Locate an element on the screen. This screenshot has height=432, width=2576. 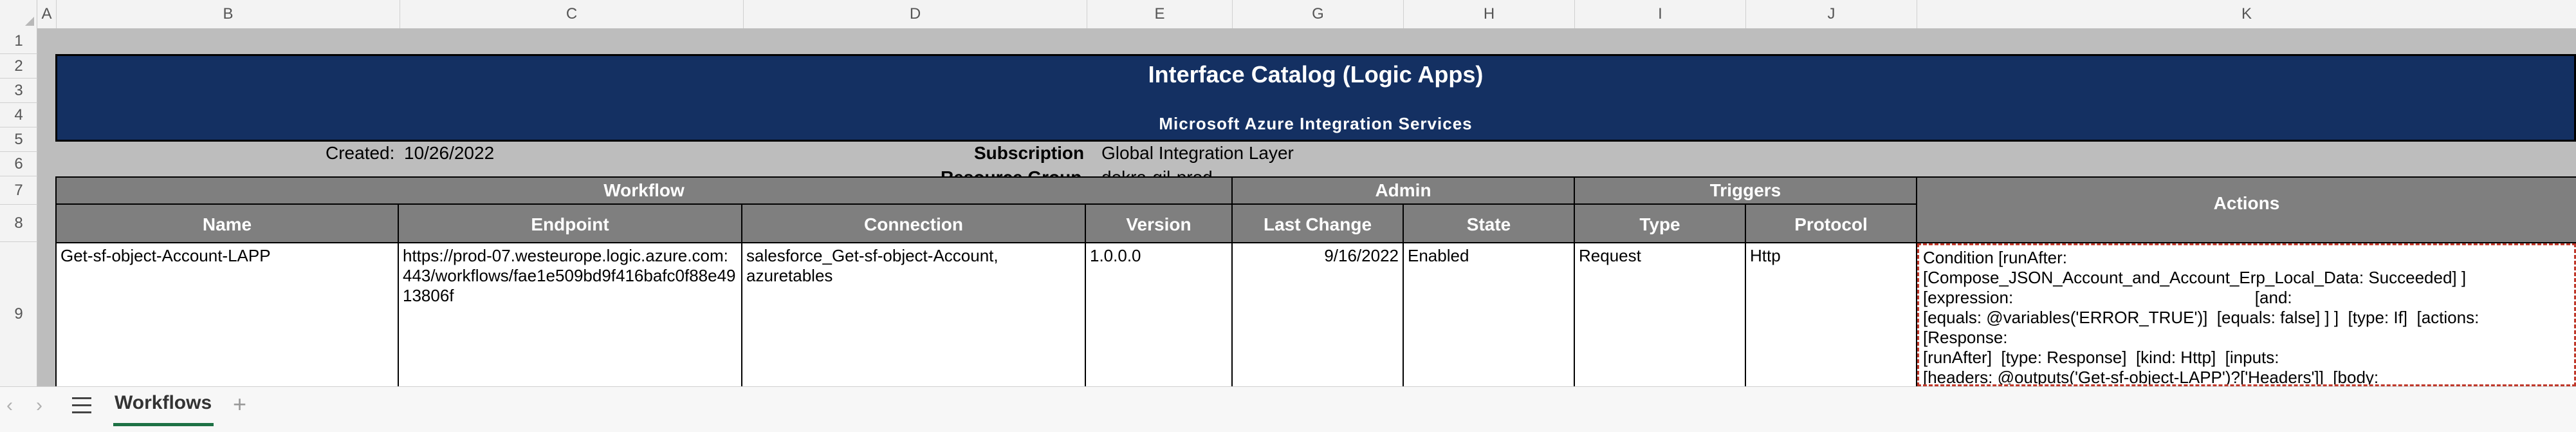
column-header-i: I is located at coordinates (1660, 14).